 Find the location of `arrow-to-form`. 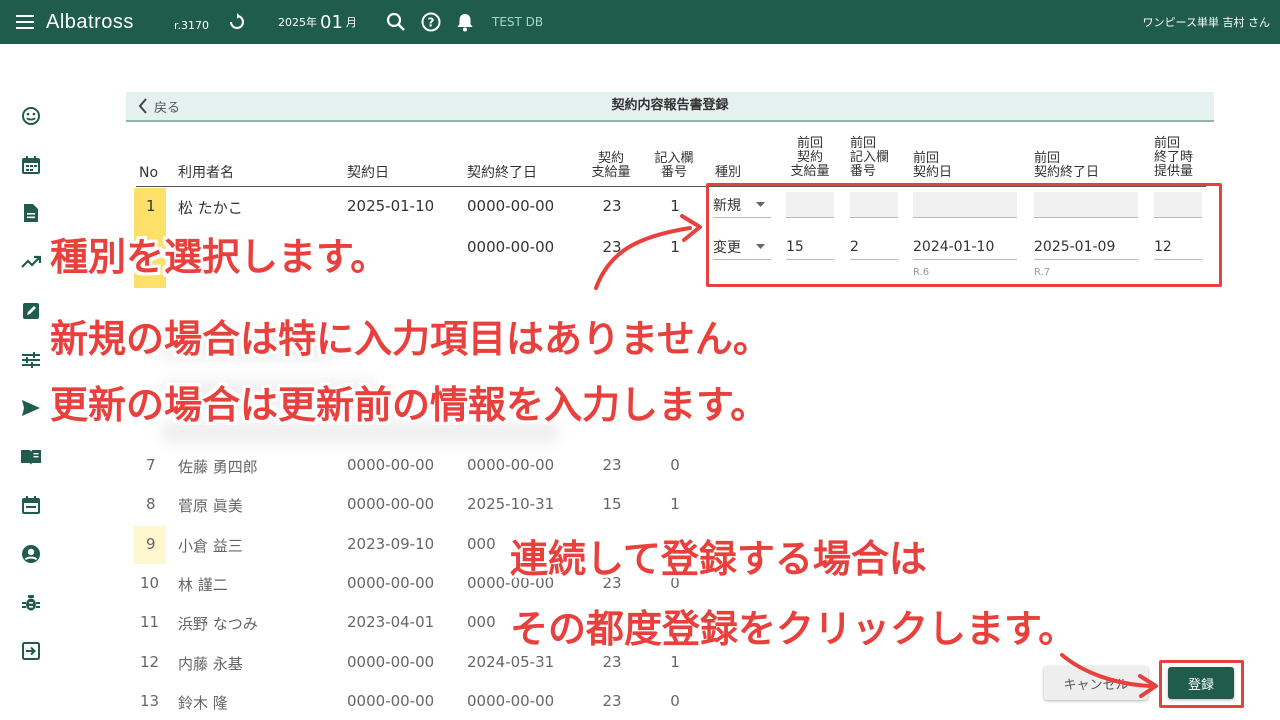

arrow-to-form is located at coordinates (643, 258).